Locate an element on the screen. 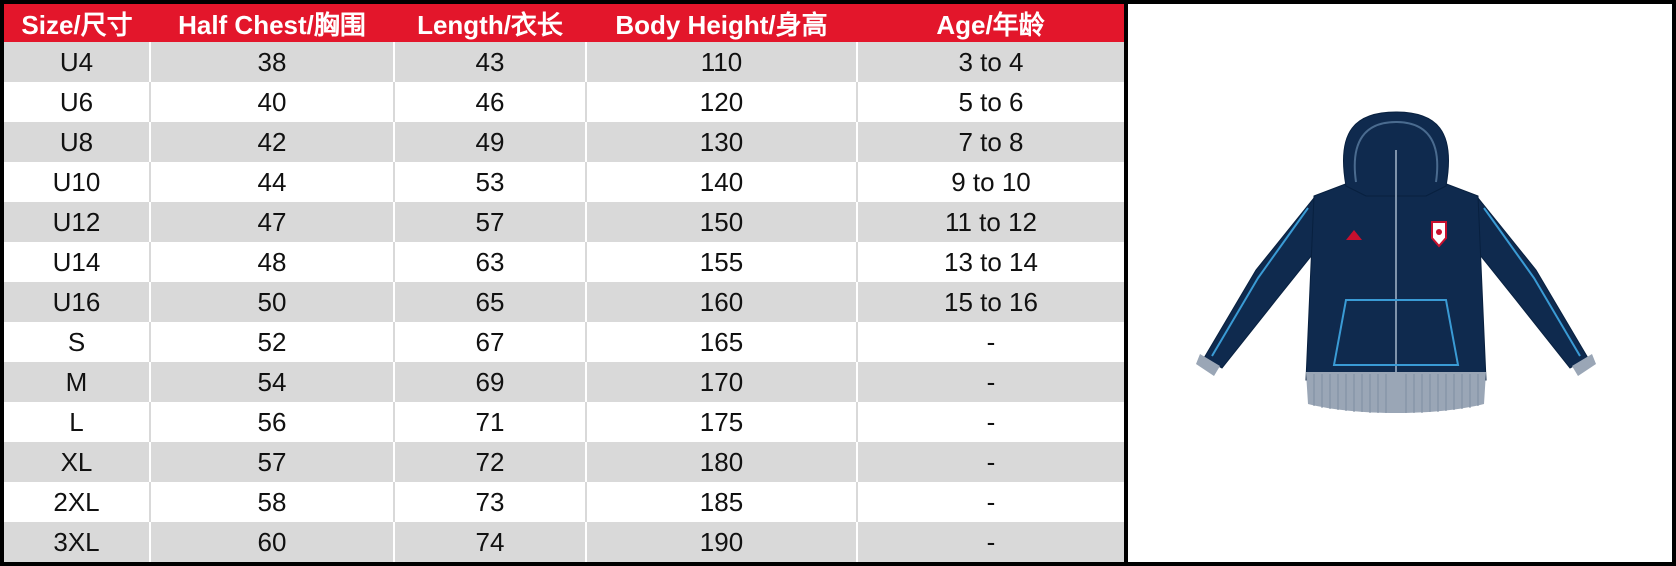 This screenshot has height=566, width=1676. table-row: 3XL 60 74 190- is located at coordinates (564, 542).